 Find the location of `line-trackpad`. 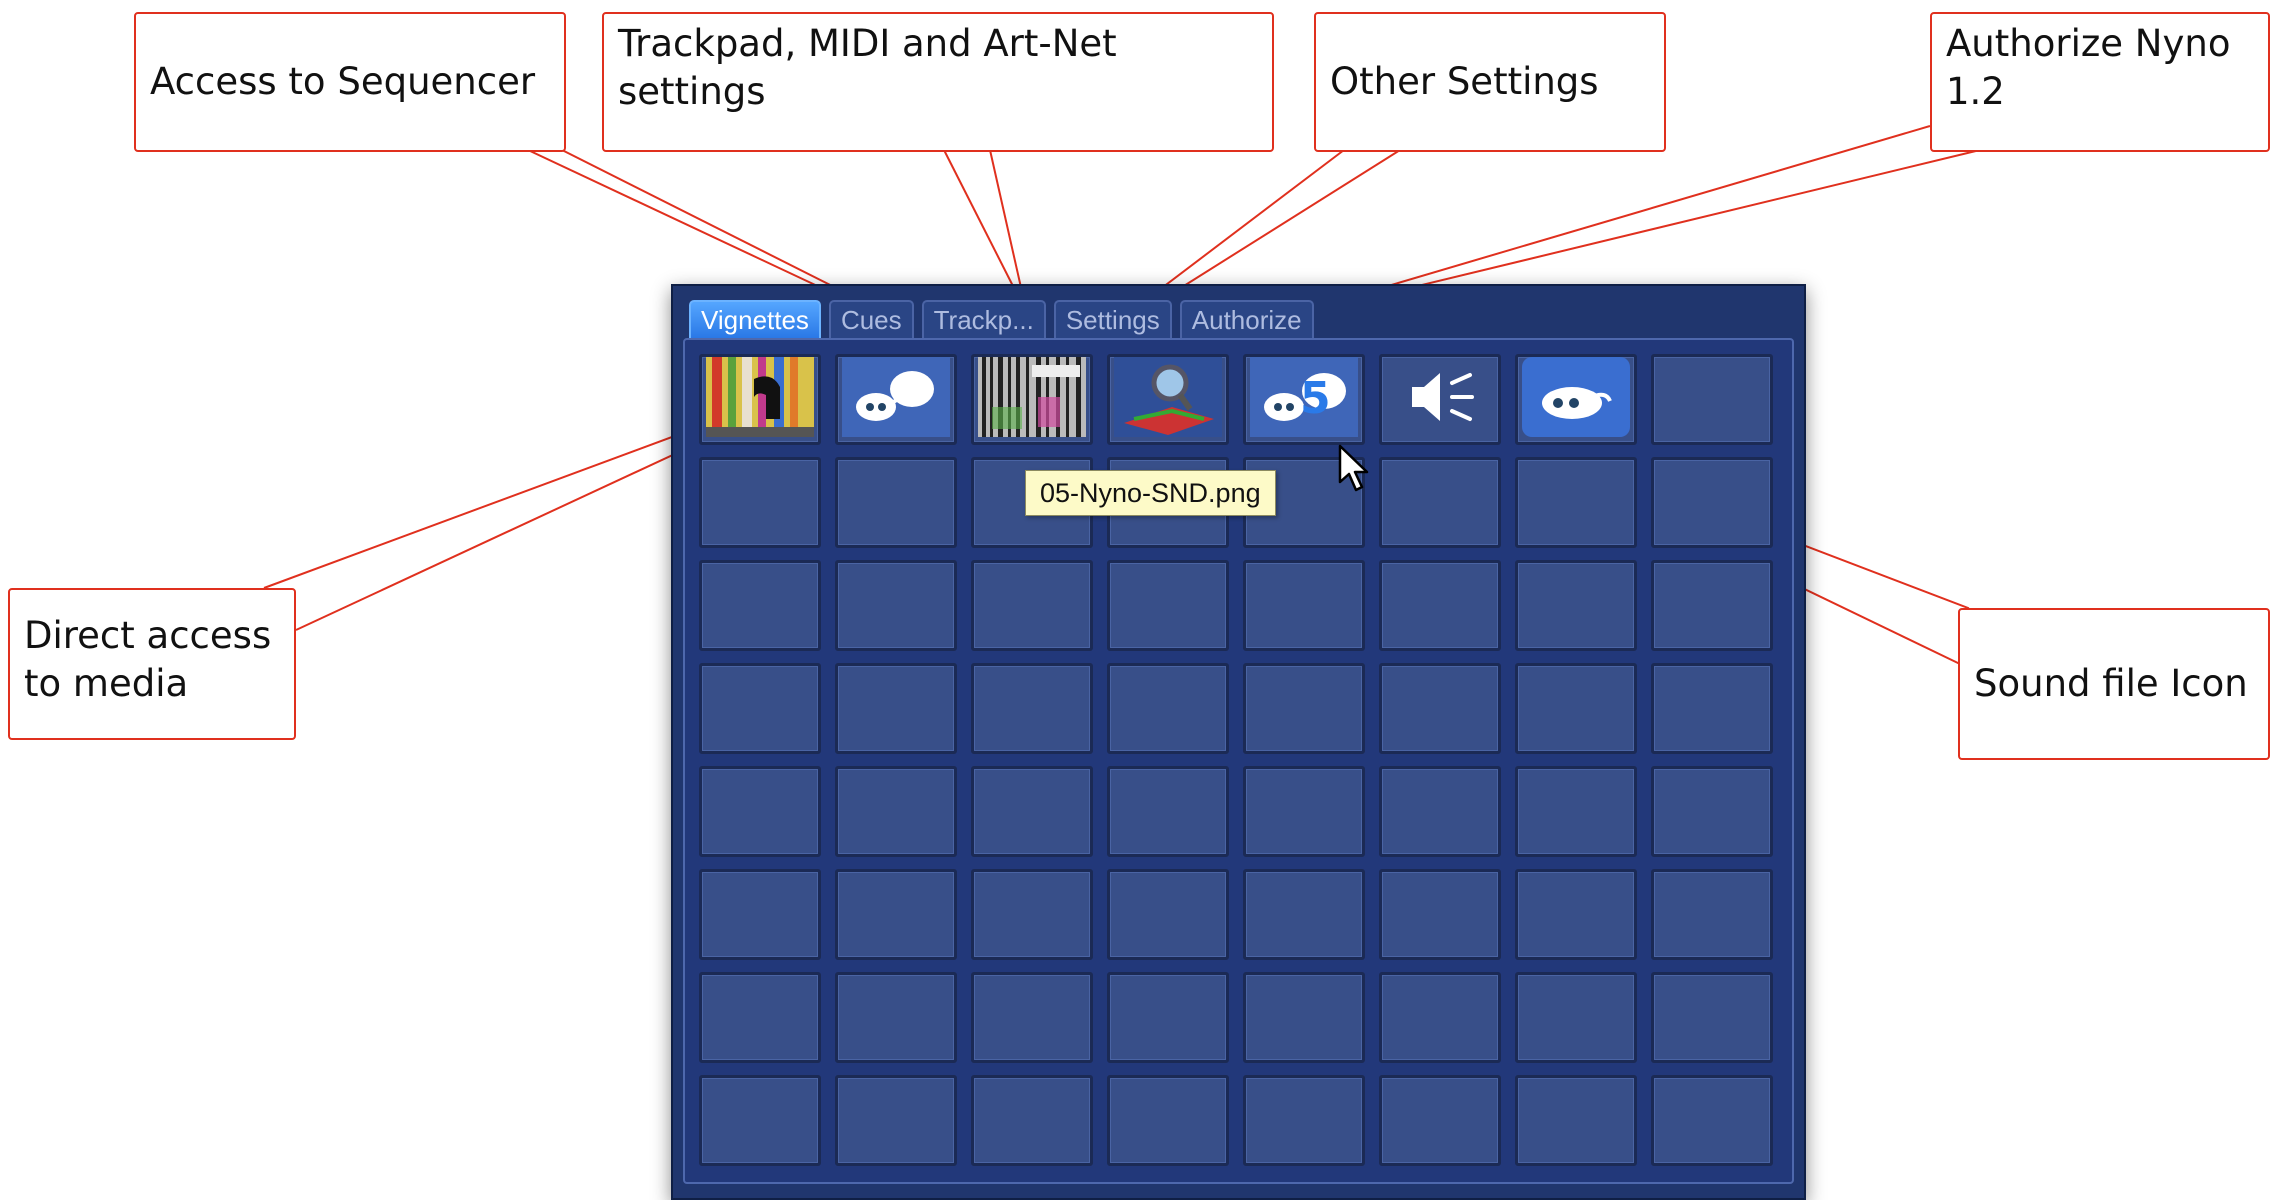

line-trackpad is located at coordinates (980, 221).